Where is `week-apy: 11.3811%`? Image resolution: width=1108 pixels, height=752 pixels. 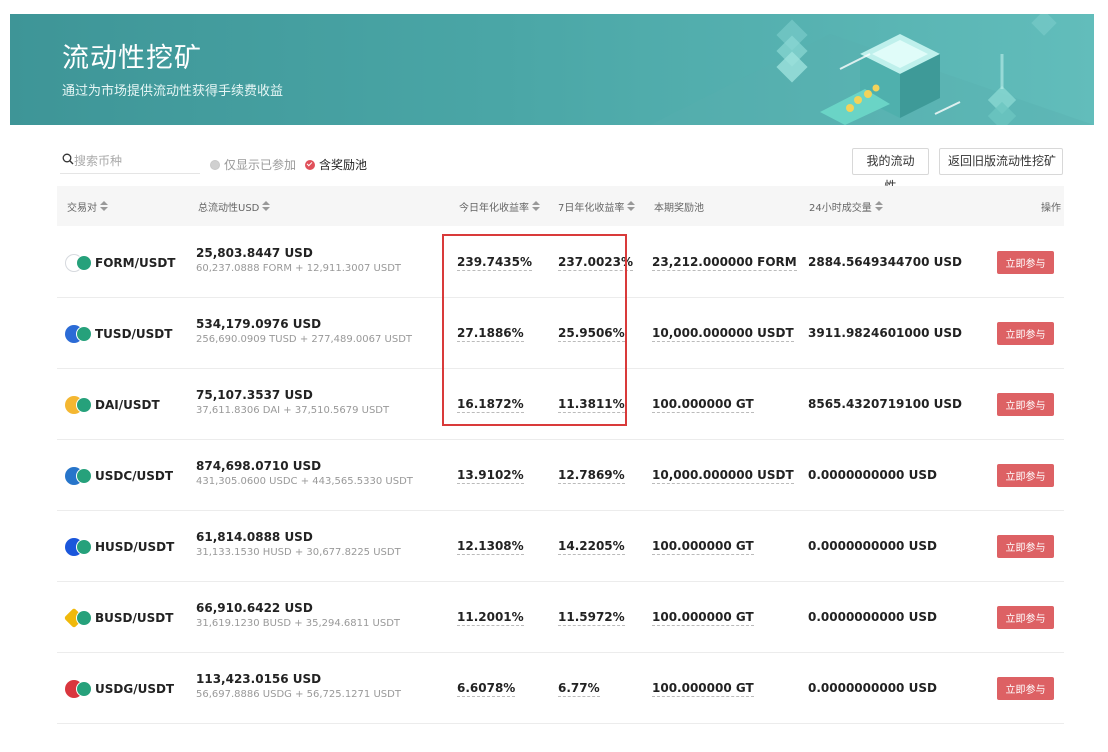
week-apy: 11.3811% is located at coordinates (591, 405).